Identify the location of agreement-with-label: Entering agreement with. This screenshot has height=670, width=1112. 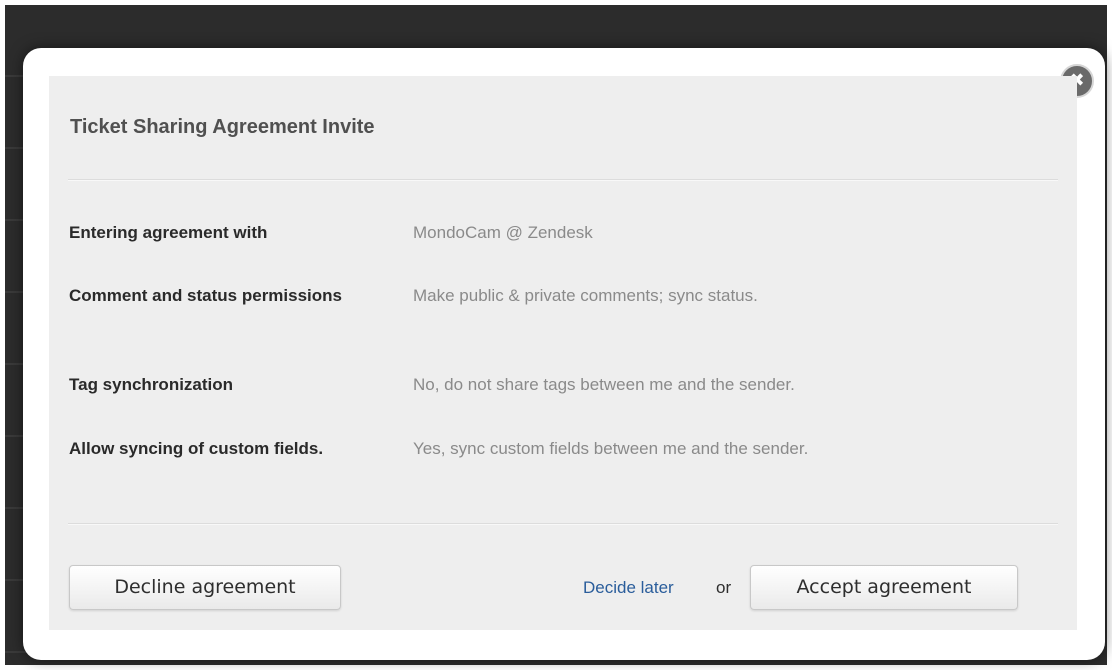
(168, 232).